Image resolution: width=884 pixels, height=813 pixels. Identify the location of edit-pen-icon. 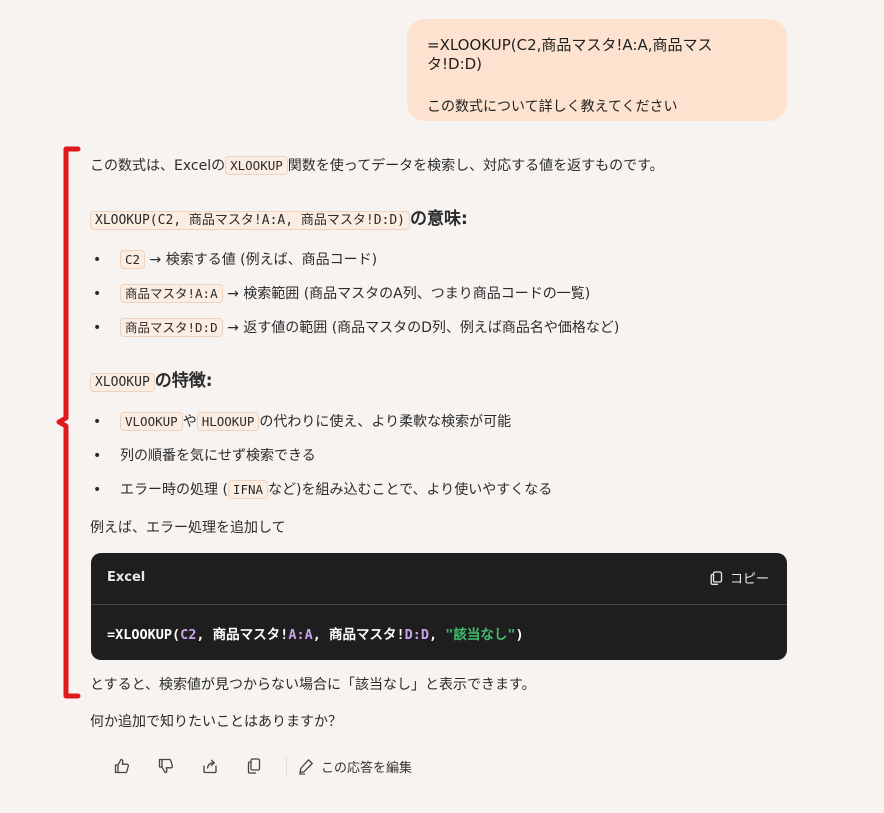
(306, 767).